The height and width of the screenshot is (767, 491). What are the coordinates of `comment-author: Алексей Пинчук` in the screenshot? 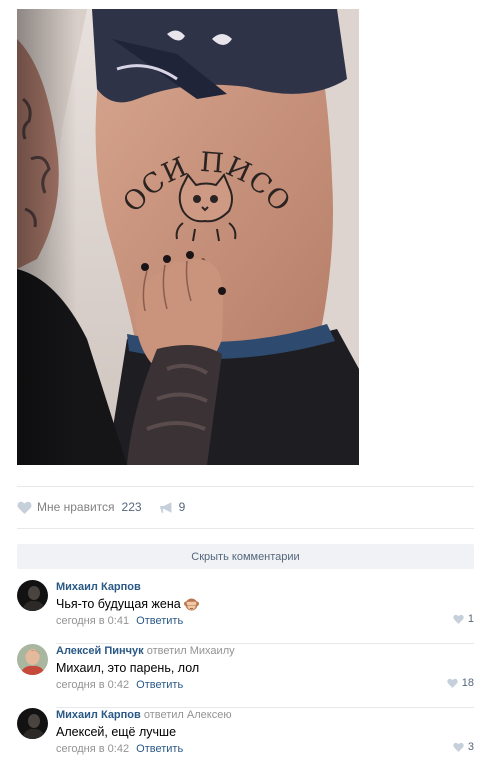 It's located at (100, 651).